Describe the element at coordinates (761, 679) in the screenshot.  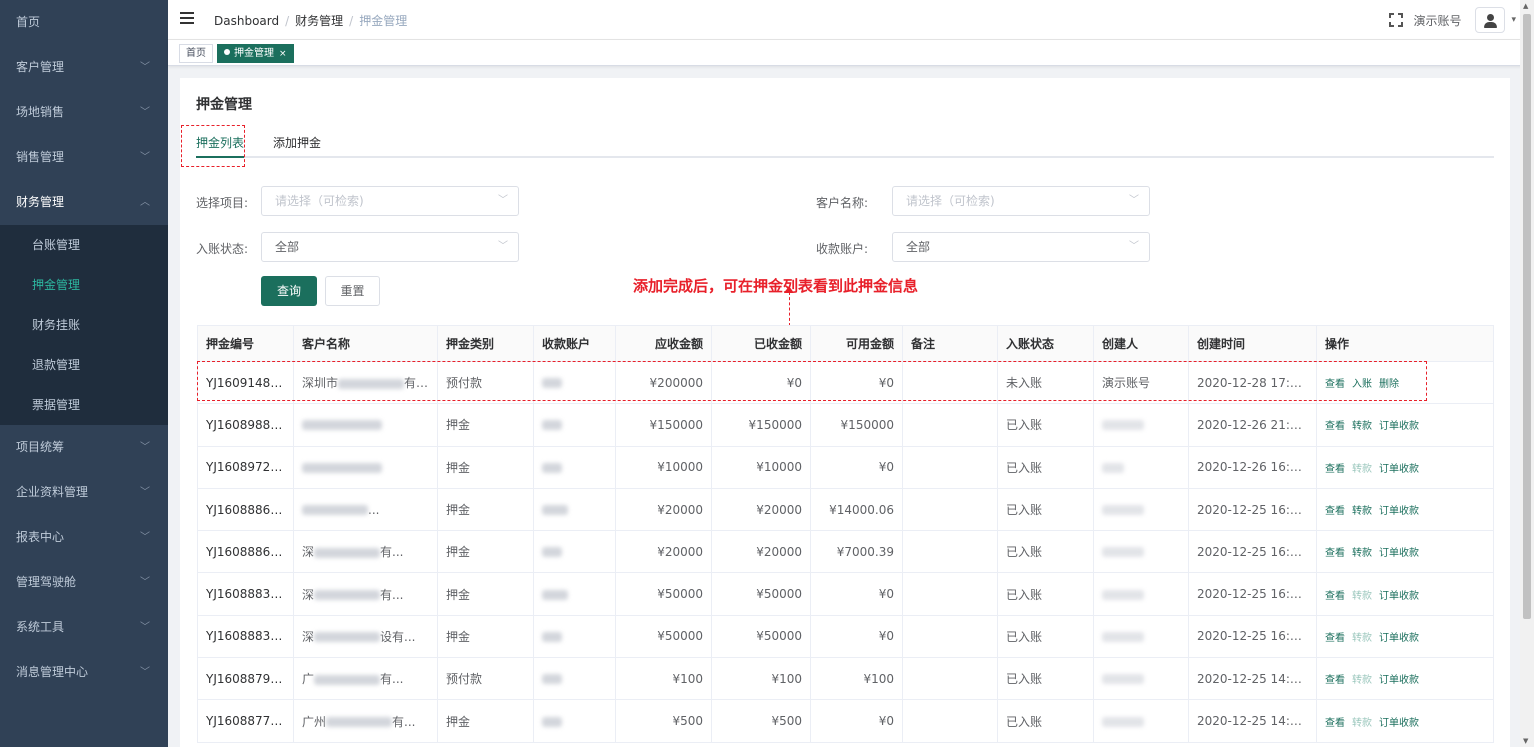
I see `amount-received: ¥100` at that location.